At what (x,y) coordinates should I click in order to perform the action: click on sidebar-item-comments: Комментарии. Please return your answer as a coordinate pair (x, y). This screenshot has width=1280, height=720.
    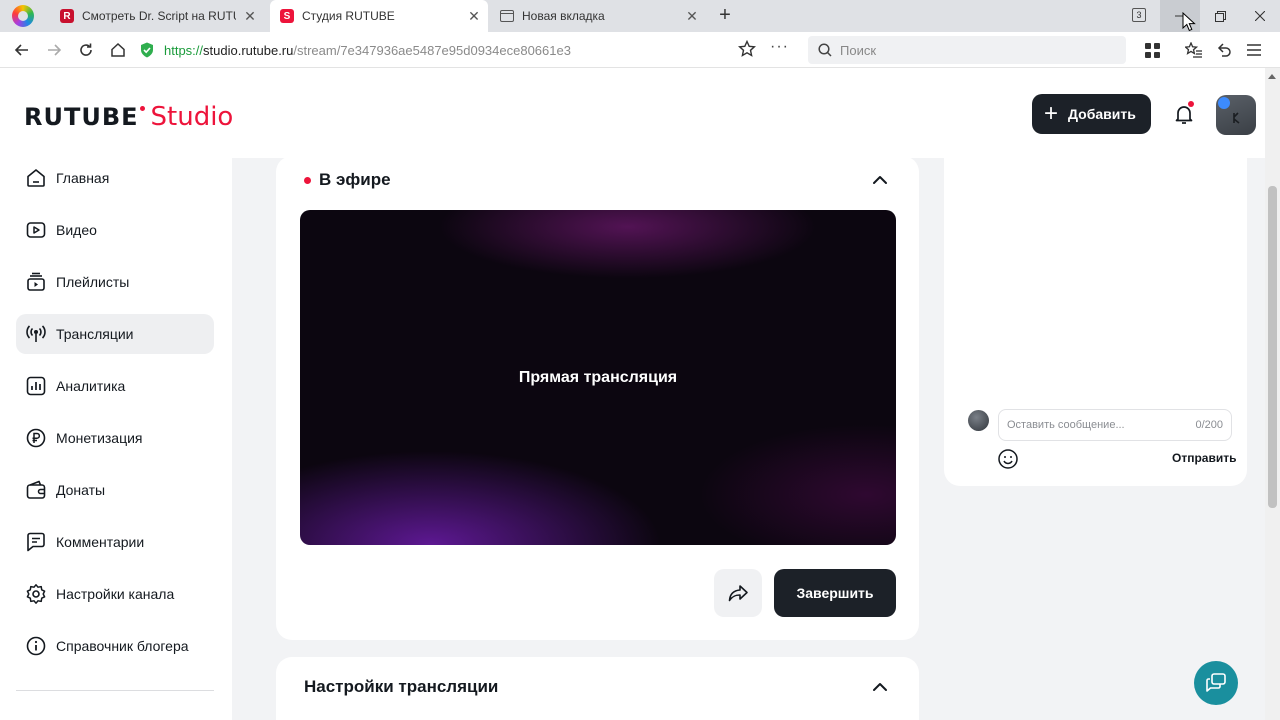
    Looking at the image, I should click on (115, 542).